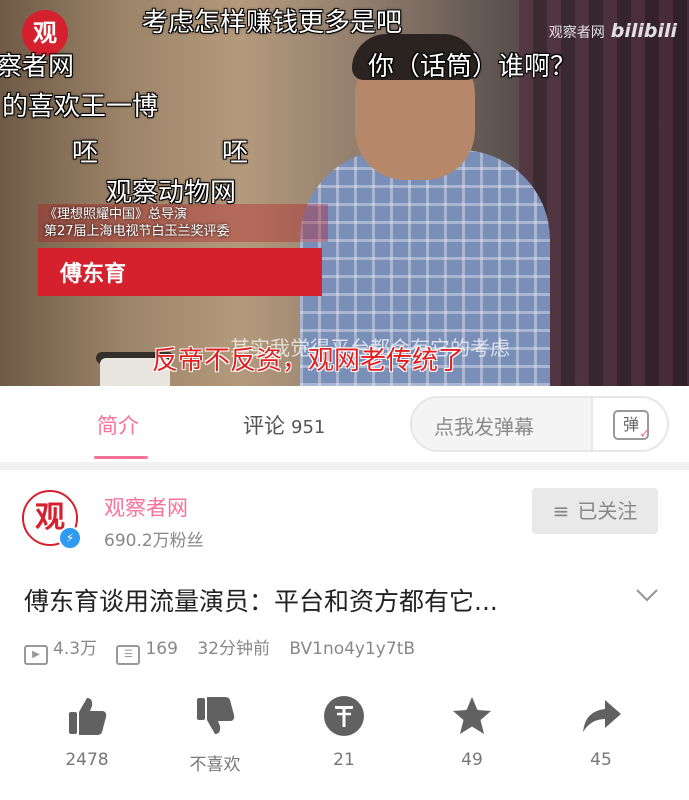 The height and width of the screenshot is (800, 689). Describe the element at coordinates (37, 67) in the screenshot. I see `danmaku-comment: 察者网` at that location.